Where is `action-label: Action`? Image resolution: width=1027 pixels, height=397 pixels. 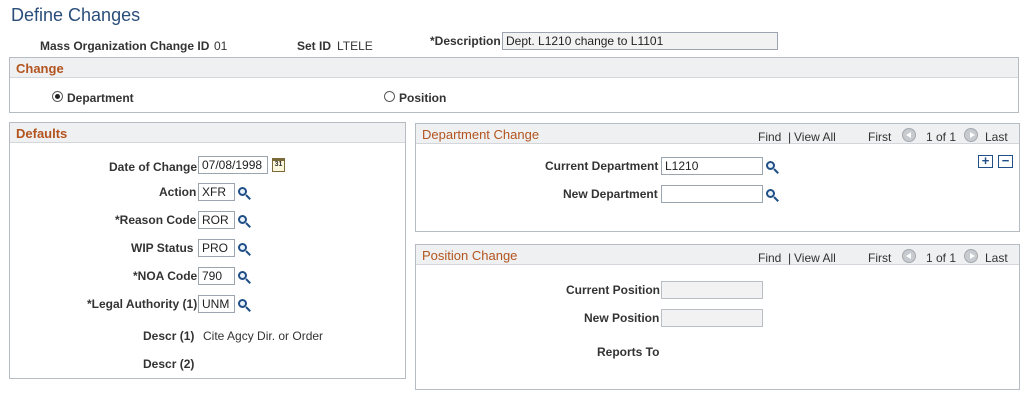 action-label: Action is located at coordinates (178, 192).